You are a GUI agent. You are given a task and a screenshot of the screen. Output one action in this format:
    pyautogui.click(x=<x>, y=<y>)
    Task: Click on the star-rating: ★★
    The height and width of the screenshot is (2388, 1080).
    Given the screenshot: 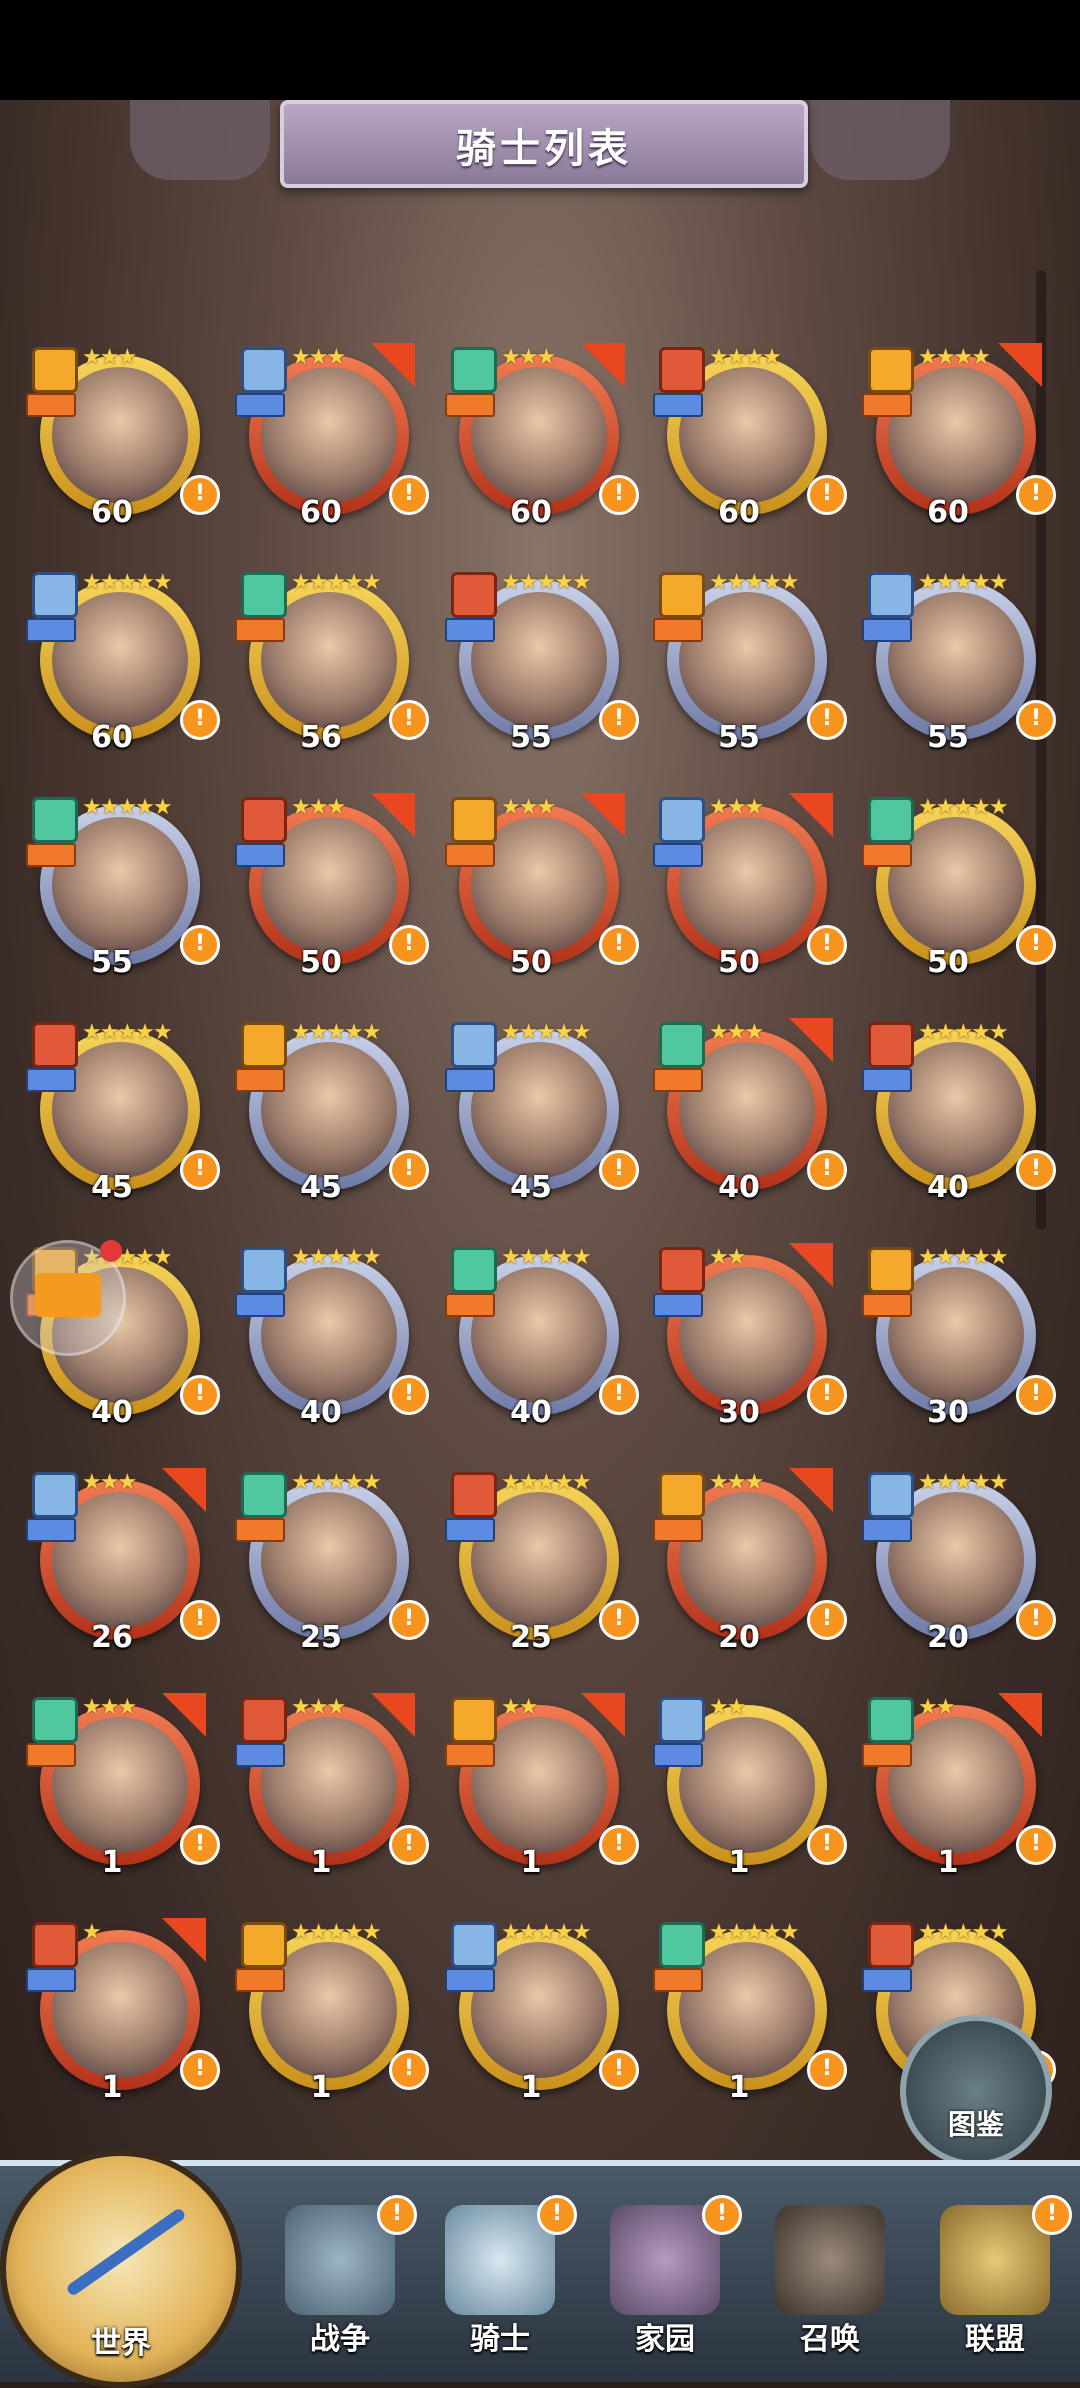 What is the action you would take?
    pyautogui.click(x=727, y=1707)
    